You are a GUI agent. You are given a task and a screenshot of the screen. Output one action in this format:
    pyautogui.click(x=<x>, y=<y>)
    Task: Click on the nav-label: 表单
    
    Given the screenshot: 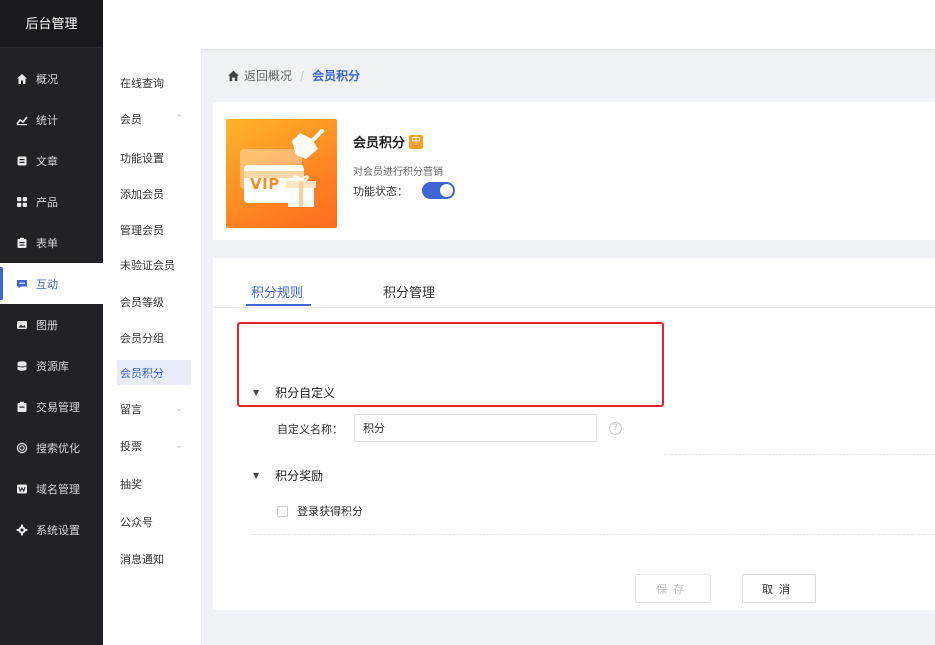 What is the action you would take?
    pyautogui.click(x=47, y=243)
    